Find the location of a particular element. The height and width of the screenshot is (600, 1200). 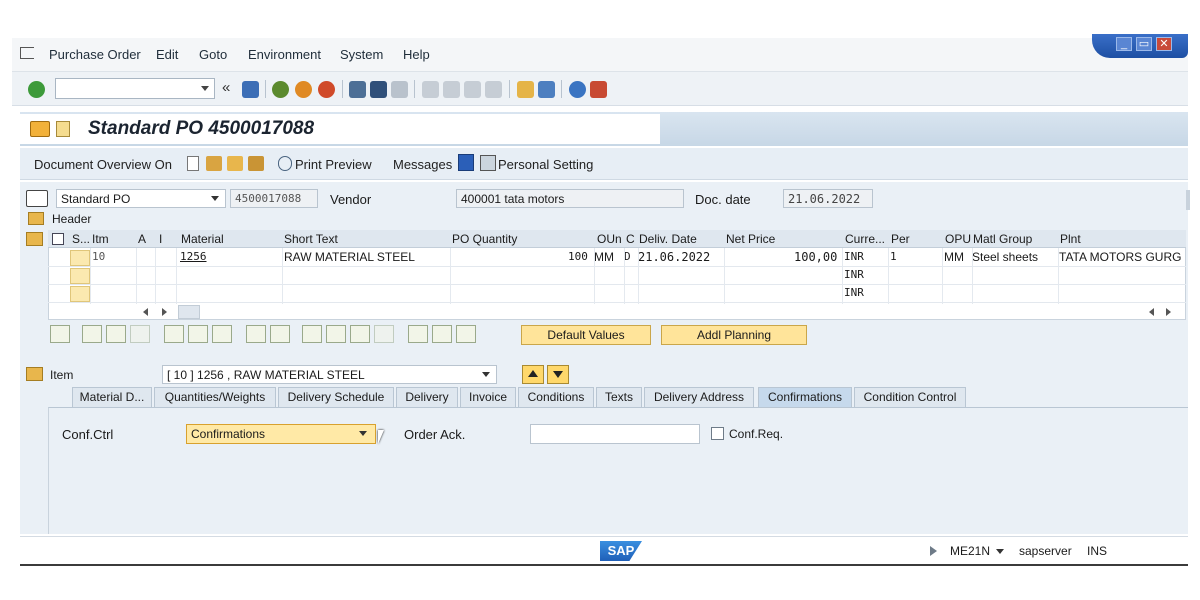

horizontal-scrollbar is located at coordinates (189, 312).